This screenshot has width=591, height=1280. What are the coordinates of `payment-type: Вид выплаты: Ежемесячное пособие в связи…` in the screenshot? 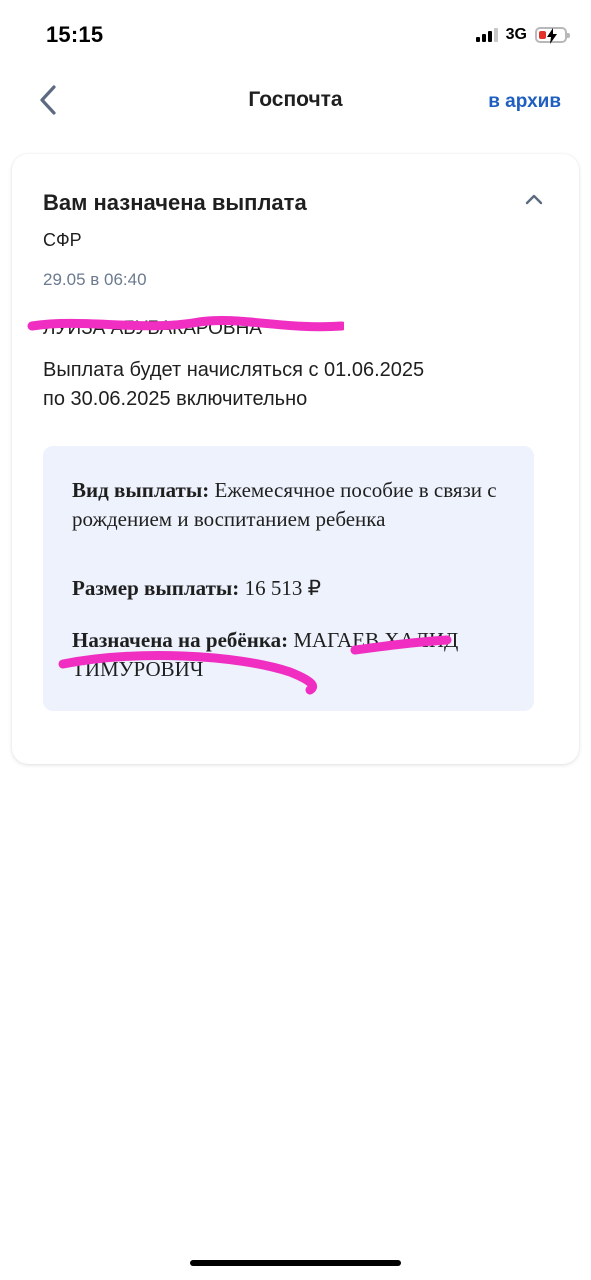 It's located at (292, 505).